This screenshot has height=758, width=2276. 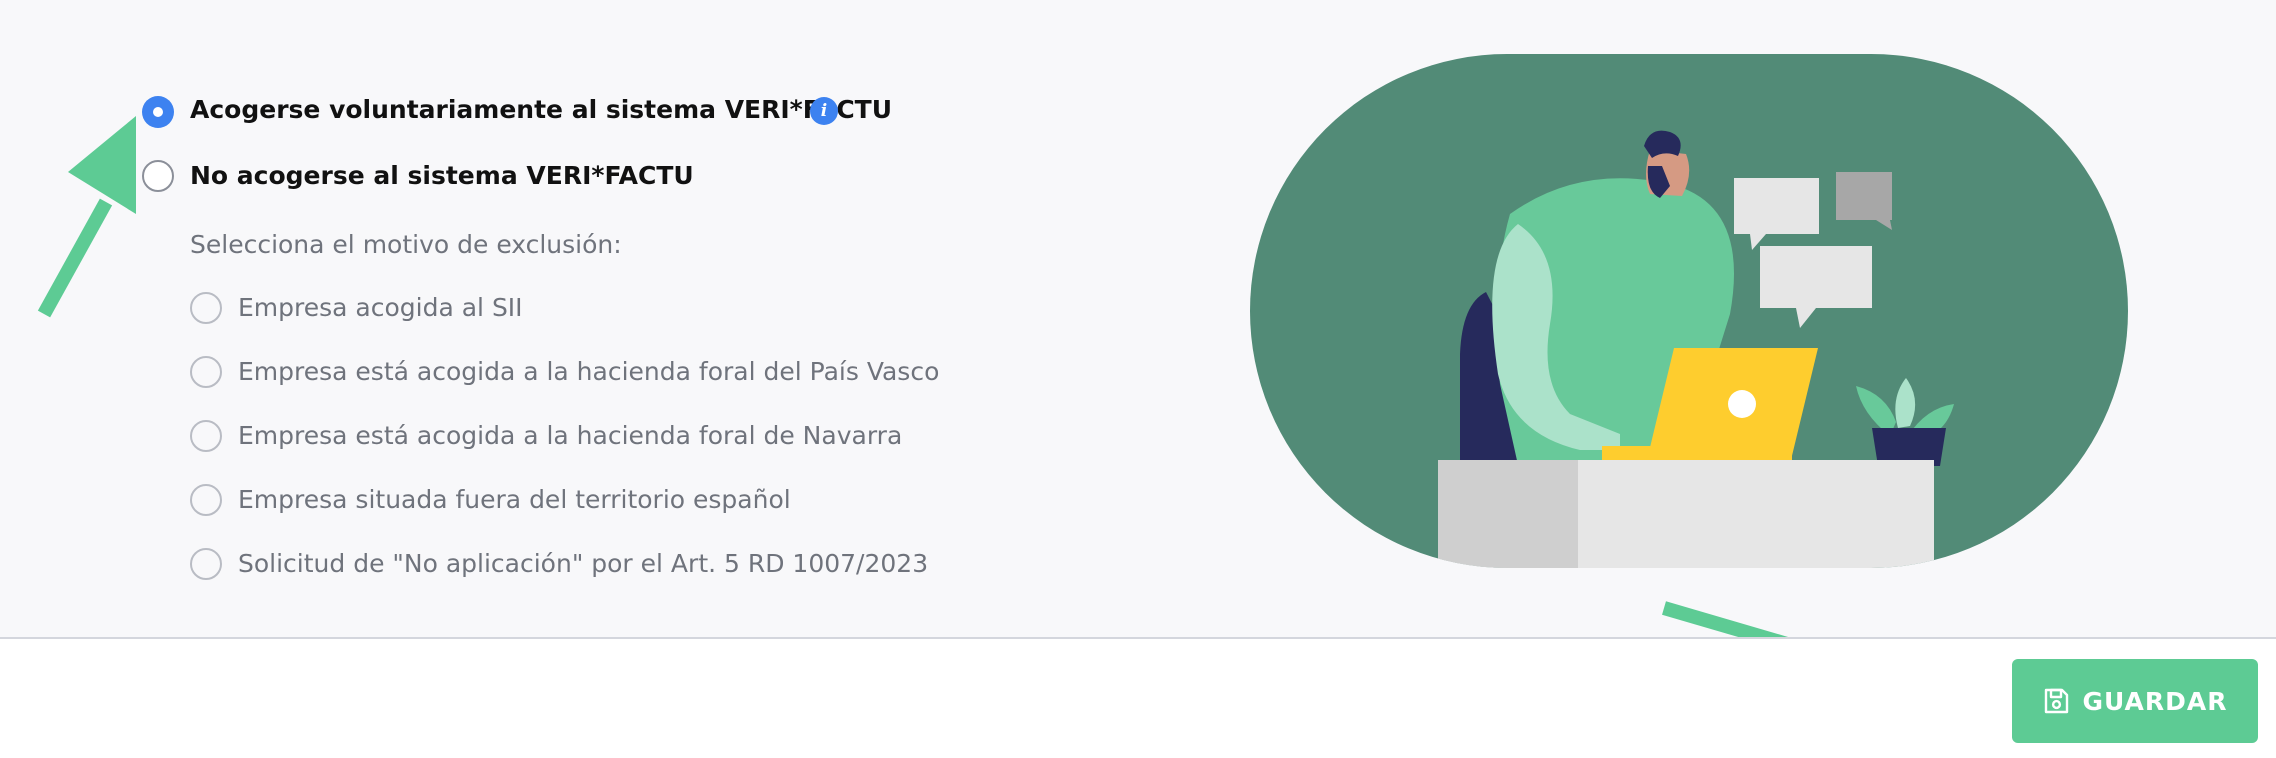 What do you see at coordinates (206, 564) in the screenshot?
I see `radio-reason-no-aplicacion` at bounding box center [206, 564].